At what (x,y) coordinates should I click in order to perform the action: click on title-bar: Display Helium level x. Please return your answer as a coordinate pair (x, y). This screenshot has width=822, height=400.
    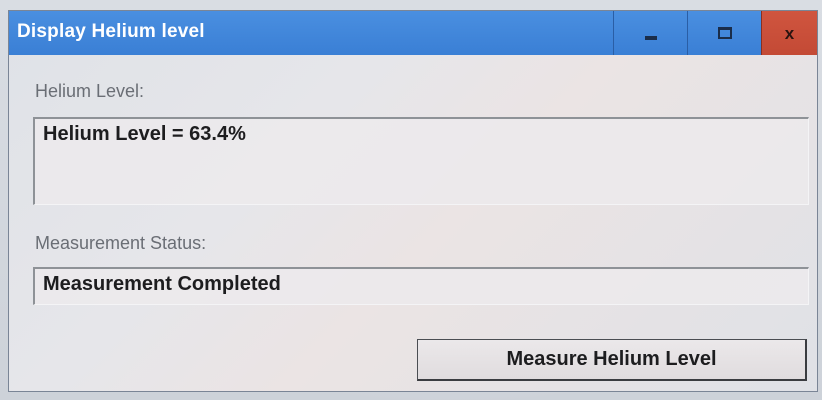
    Looking at the image, I should click on (413, 33).